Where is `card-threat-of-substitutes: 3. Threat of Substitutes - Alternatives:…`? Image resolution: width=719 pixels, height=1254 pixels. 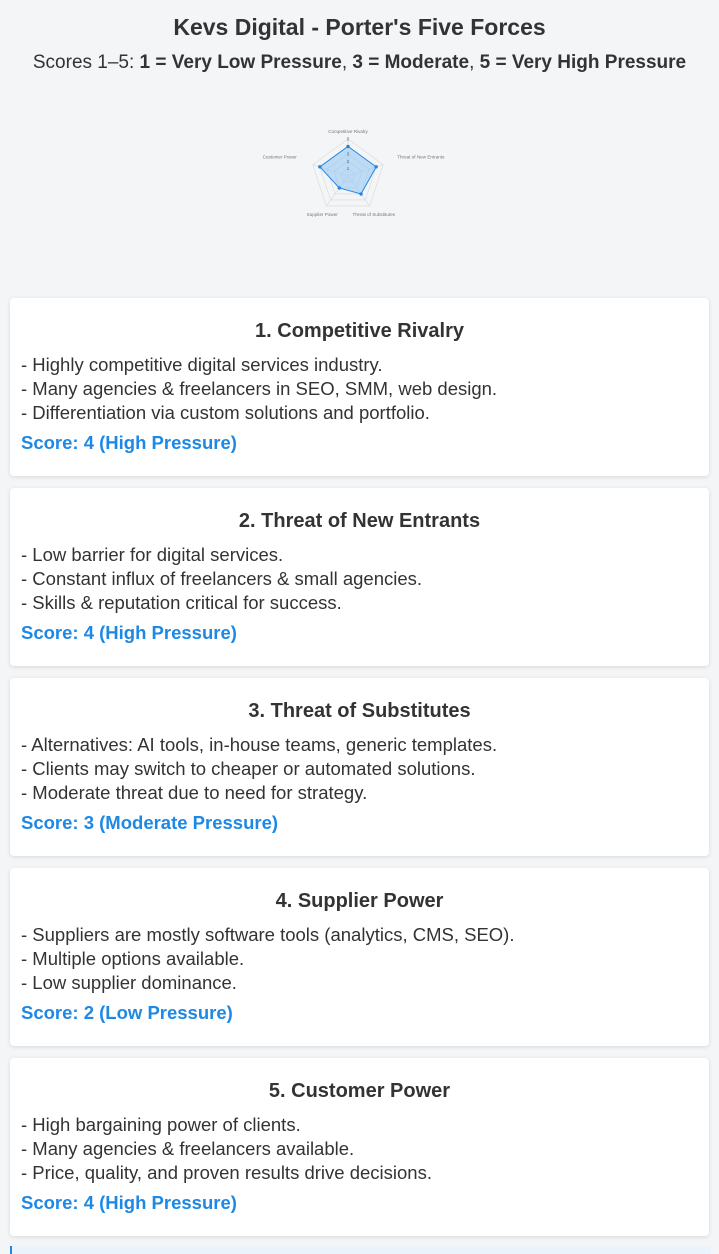
card-threat-of-substitutes: 3. Threat of Substitutes - Alternatives:… is located at coordinates (359, 767).